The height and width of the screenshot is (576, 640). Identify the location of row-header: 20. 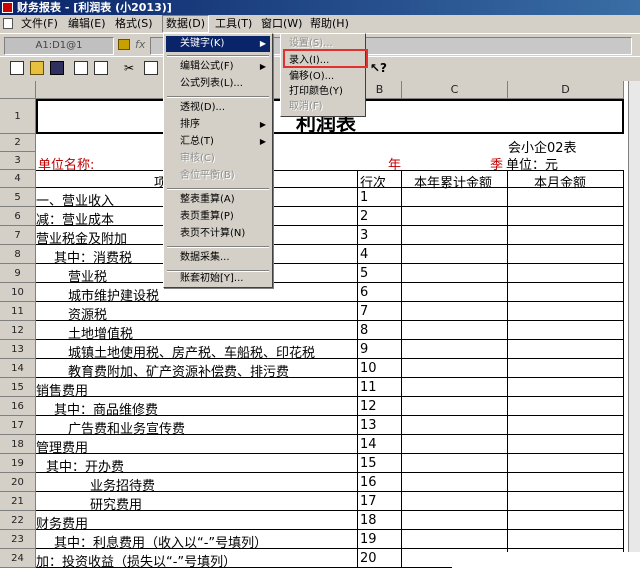
(18, 482).